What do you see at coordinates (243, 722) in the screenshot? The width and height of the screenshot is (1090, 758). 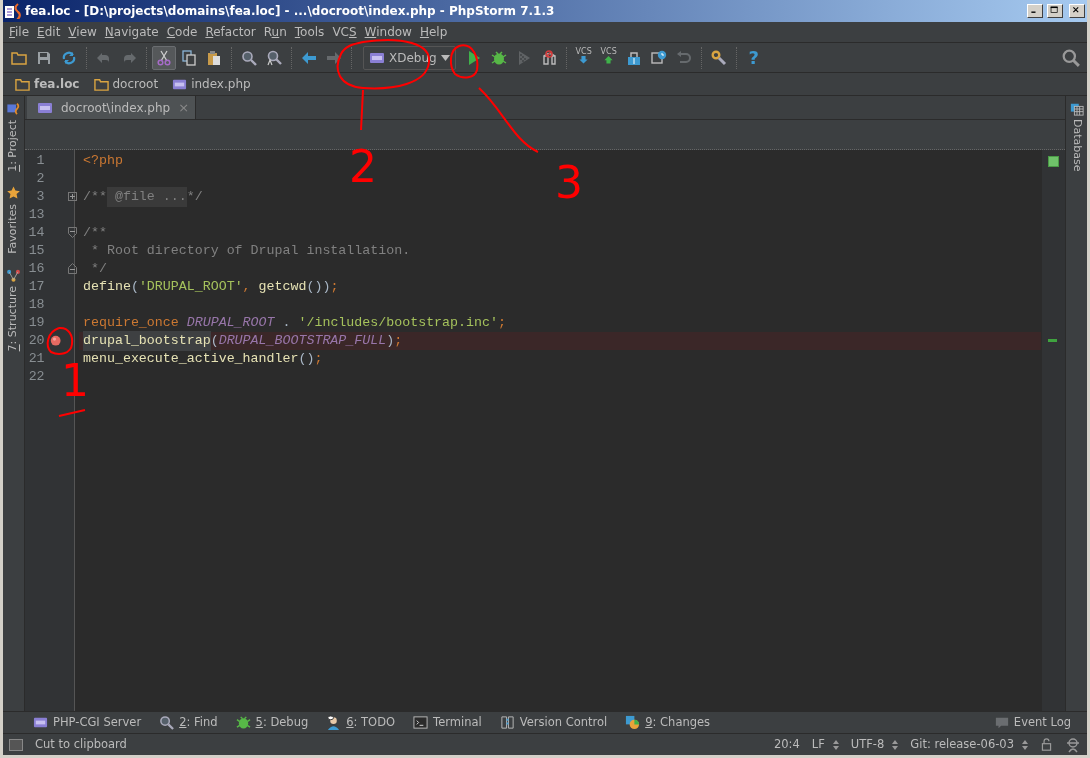 I see `bug-icon` at bounding box center [243, 722].